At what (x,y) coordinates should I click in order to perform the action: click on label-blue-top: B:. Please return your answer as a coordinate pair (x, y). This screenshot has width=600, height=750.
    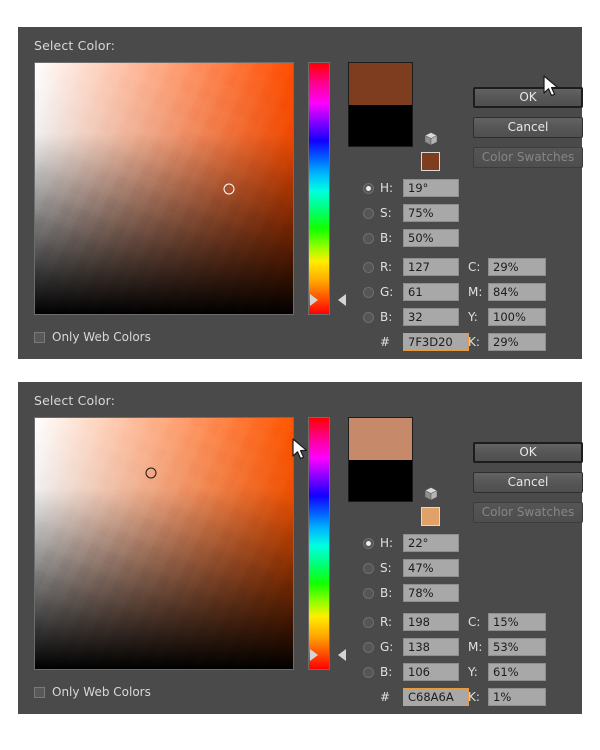
    Looking at the image, I should click on (386, 317).